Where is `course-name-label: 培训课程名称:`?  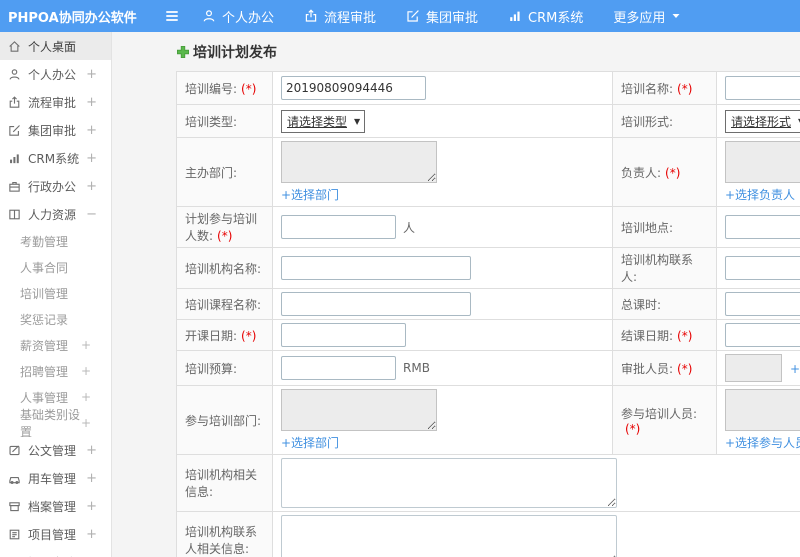 course-name-label: 培训课程名称: is located at coordinates (223, 304).